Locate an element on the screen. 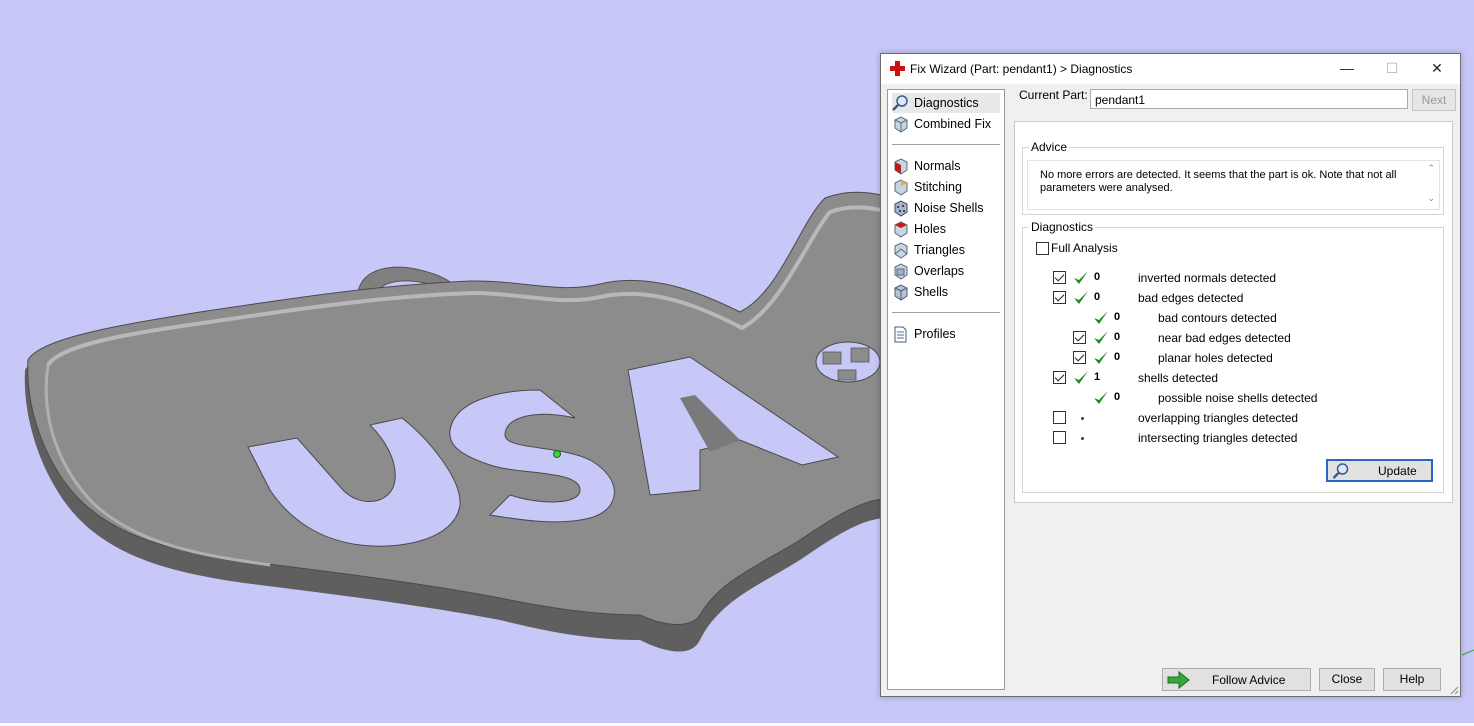 The width and height of the screenshot is (1474, 726). sidebar-item-label: Overlaps is located at coordinates (939, 271).